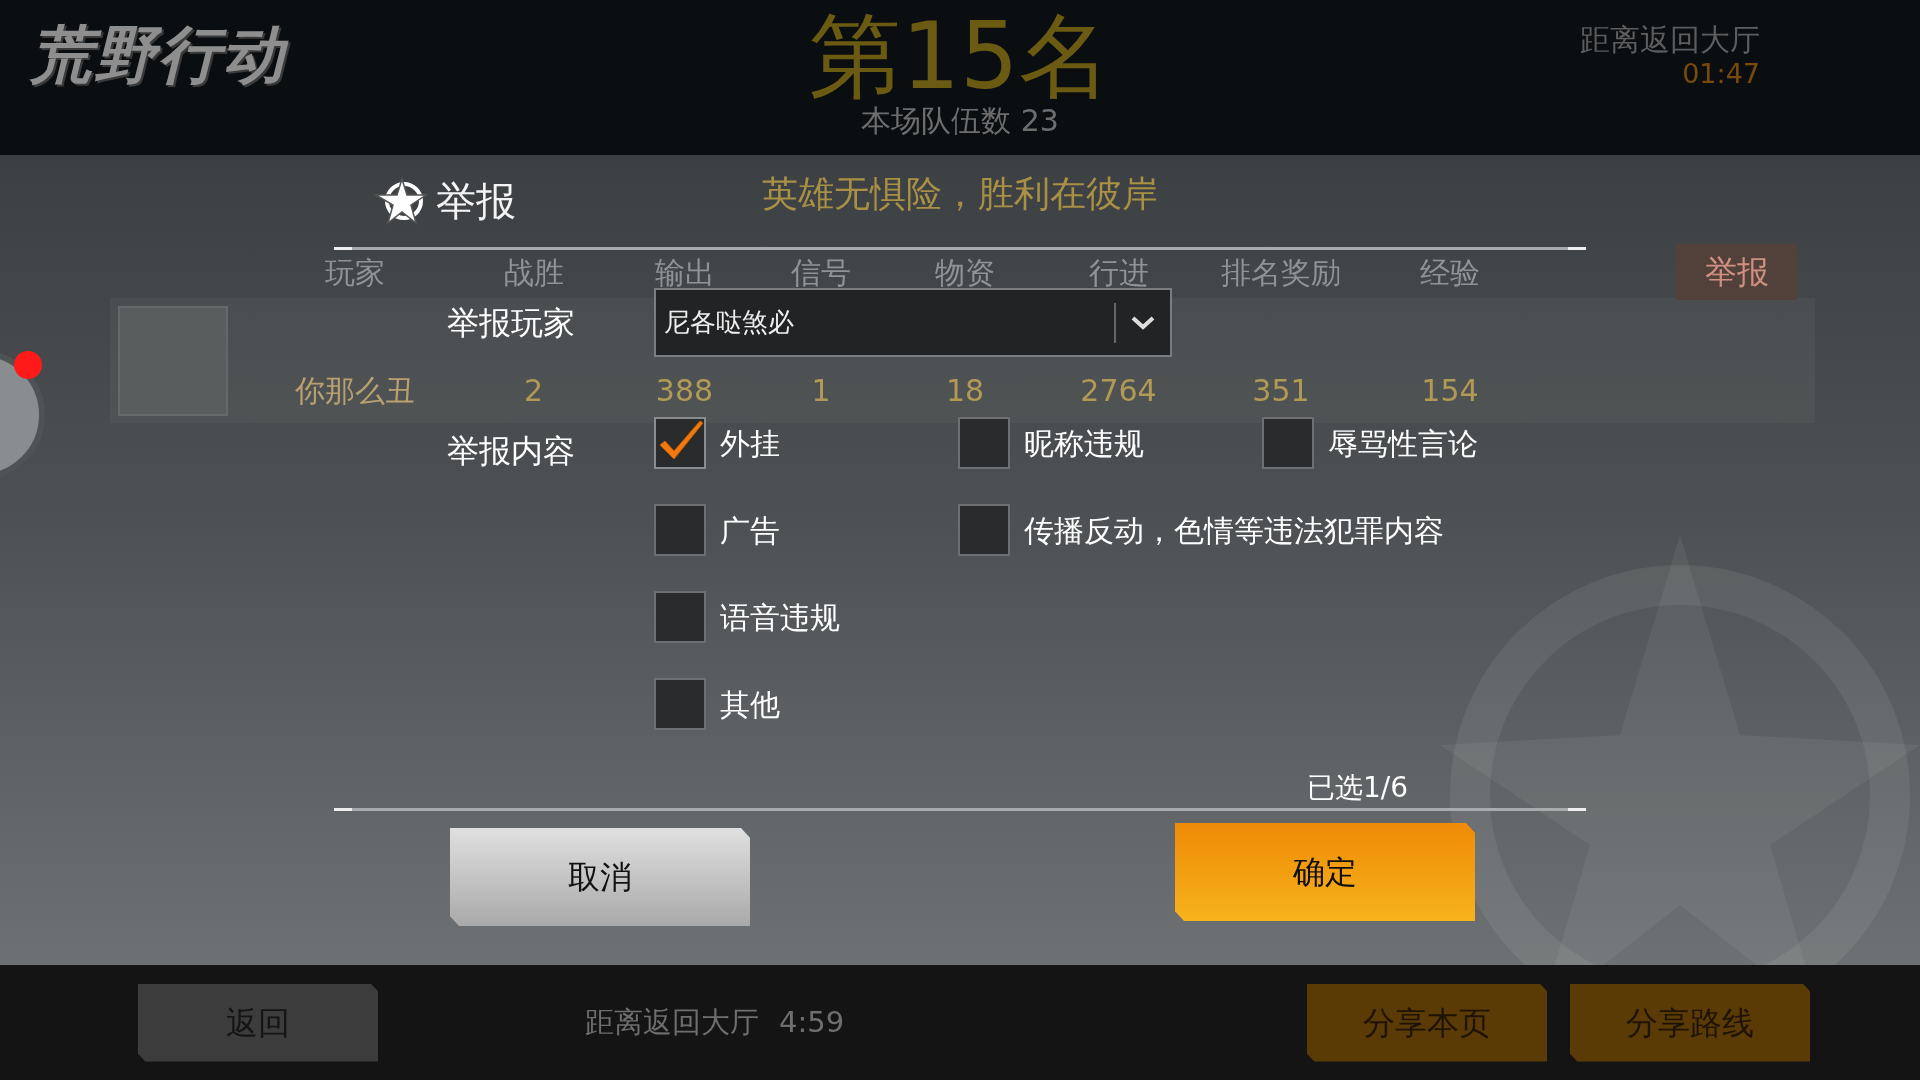 The height and width of the screenshot is (1080, 1920). What do you see at coordinates (1721, 74) in the screenshot?
I see `countdown-timer: 01:47` at bounding box center [1721, 74].